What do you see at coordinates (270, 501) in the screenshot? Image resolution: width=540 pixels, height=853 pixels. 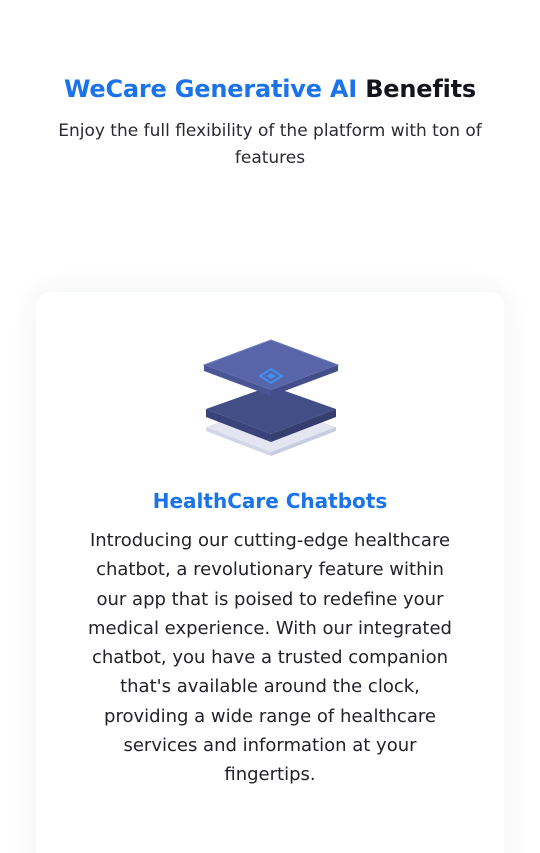 I see `feature-card-title: HealthCare Chatbots` at bounding box center [270, 501].